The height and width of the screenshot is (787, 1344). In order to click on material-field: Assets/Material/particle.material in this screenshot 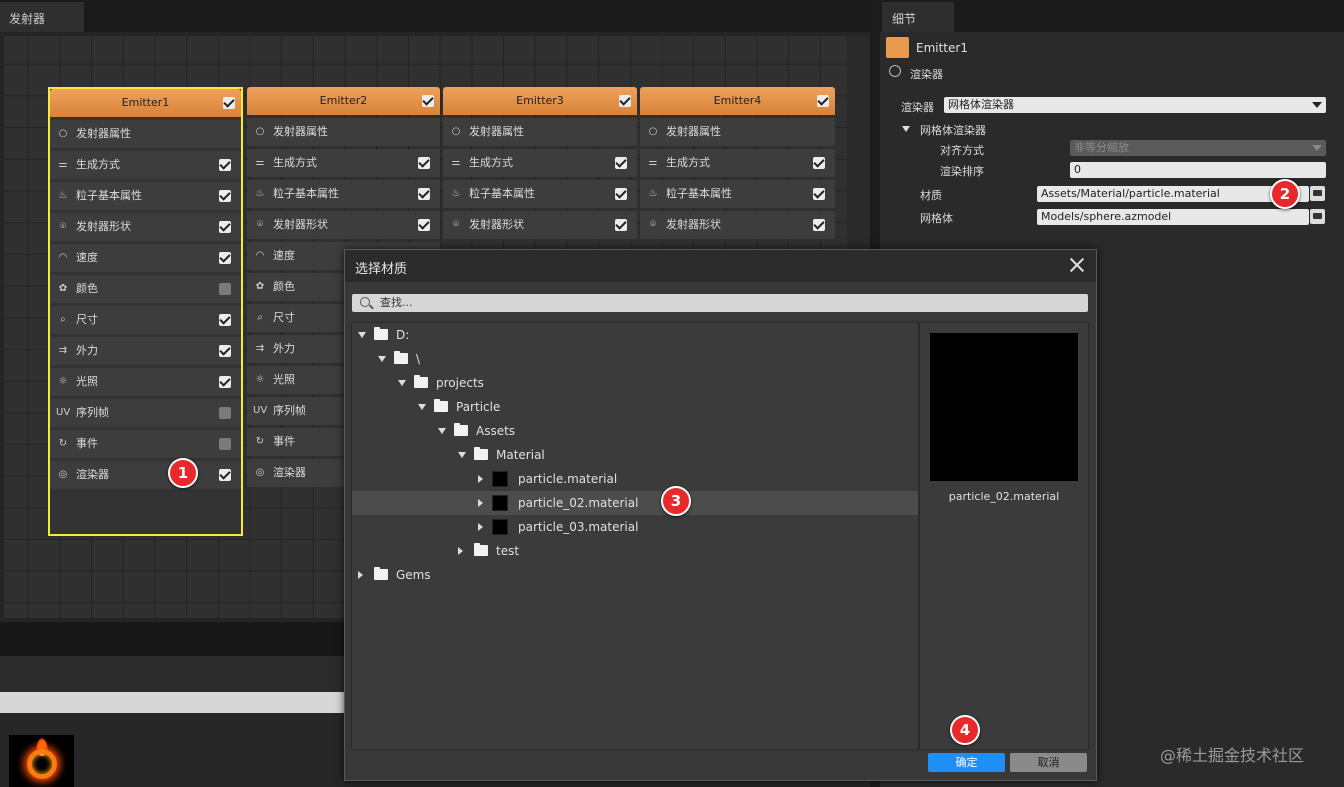, I will do `click(1173, 194)`.